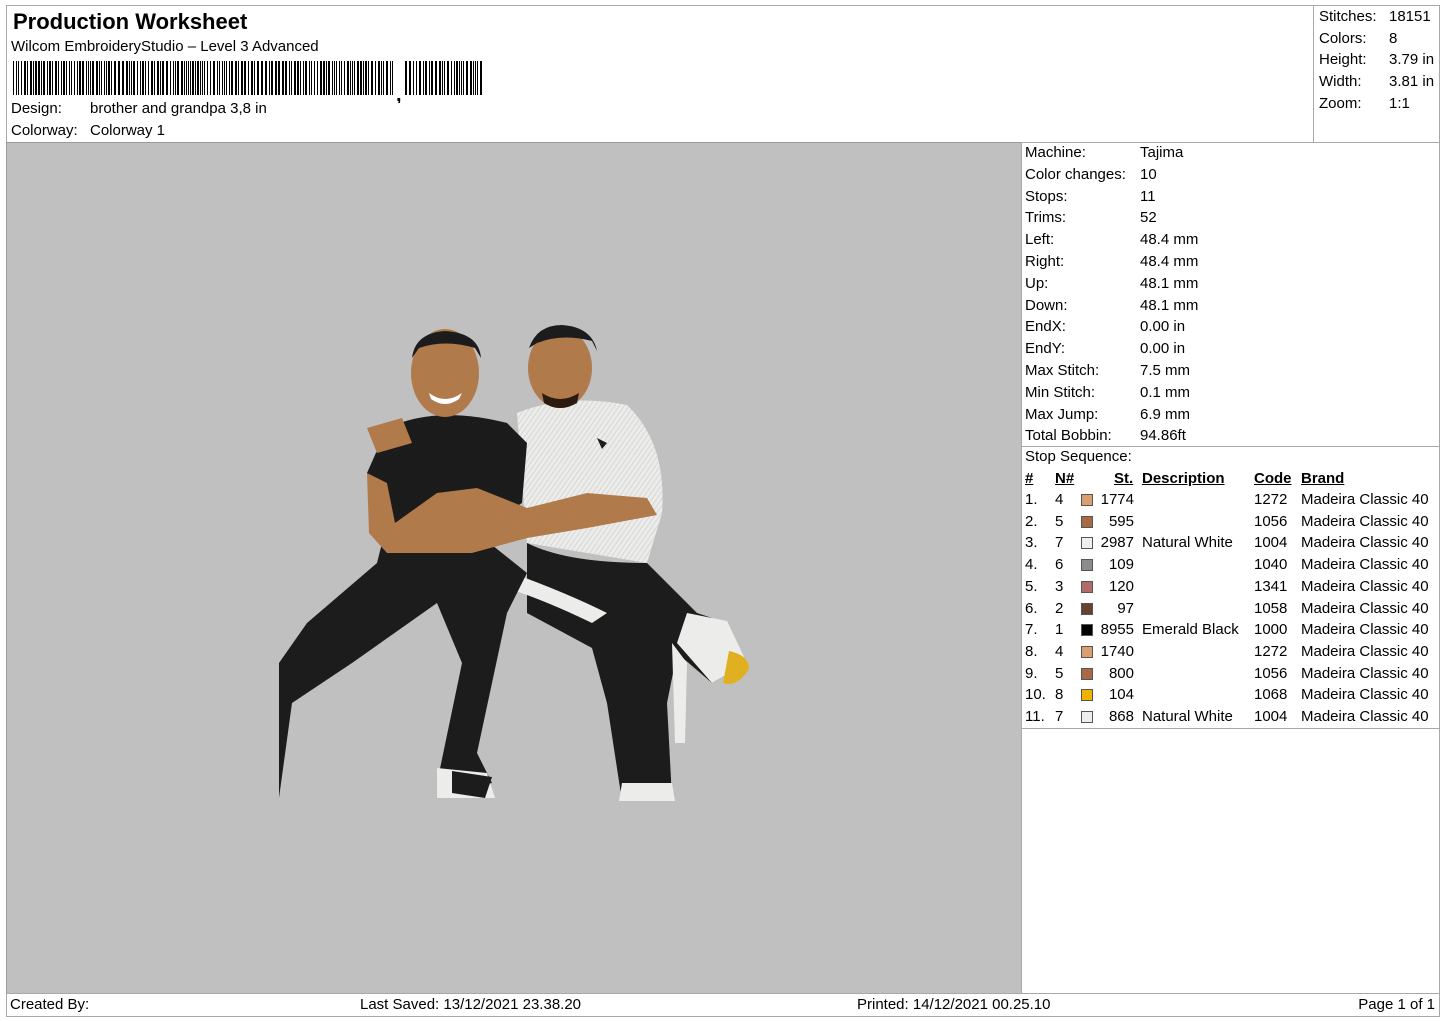  Describe the element at coordinates (1031, 586) in the screenshot. I see `stop-index: 5.` at that location.